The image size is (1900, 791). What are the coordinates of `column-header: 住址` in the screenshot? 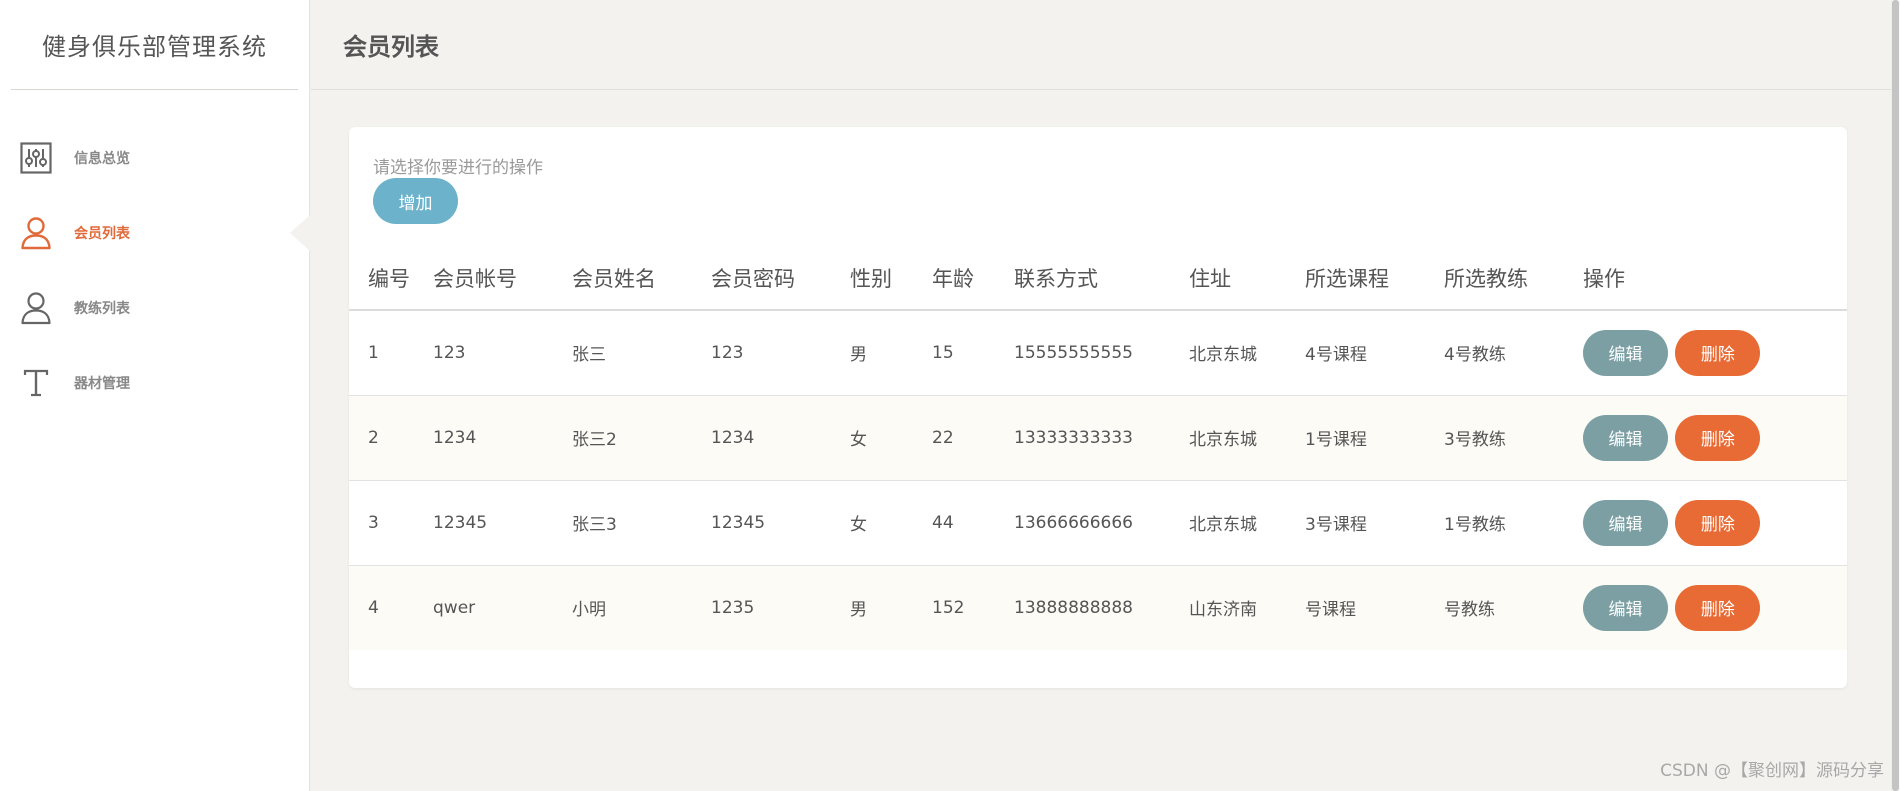 It's located at (1247, 284).